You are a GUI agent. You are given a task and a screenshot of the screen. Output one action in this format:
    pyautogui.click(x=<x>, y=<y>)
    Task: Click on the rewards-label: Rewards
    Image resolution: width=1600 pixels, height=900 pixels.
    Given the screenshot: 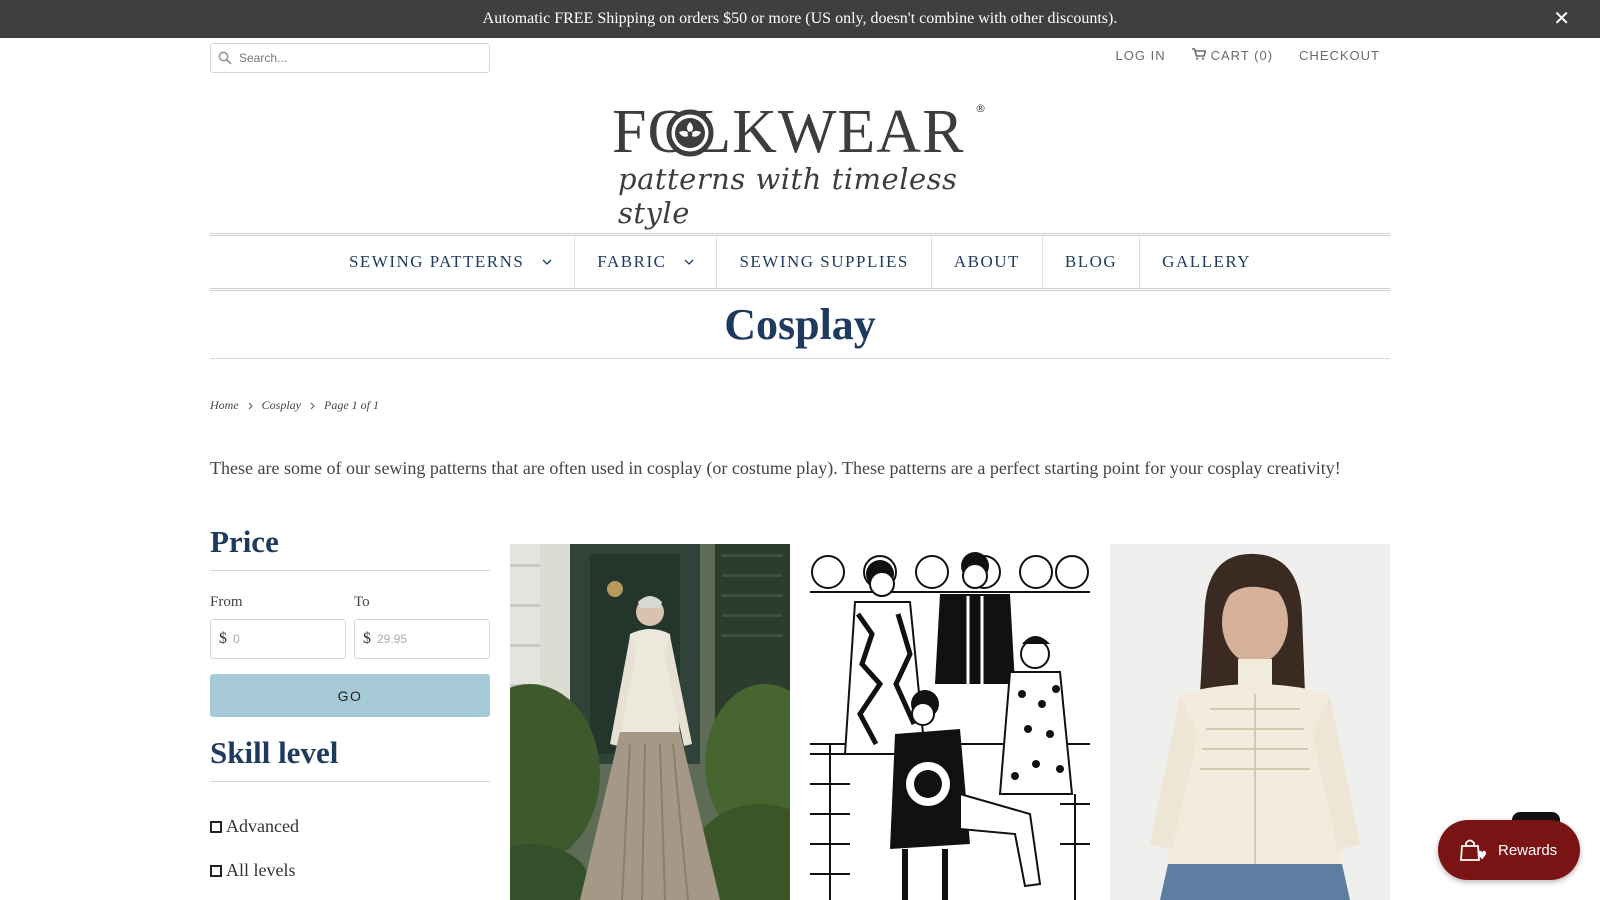 What is the action you would take?
    pyautogui.click(x=1528, y=850)
    